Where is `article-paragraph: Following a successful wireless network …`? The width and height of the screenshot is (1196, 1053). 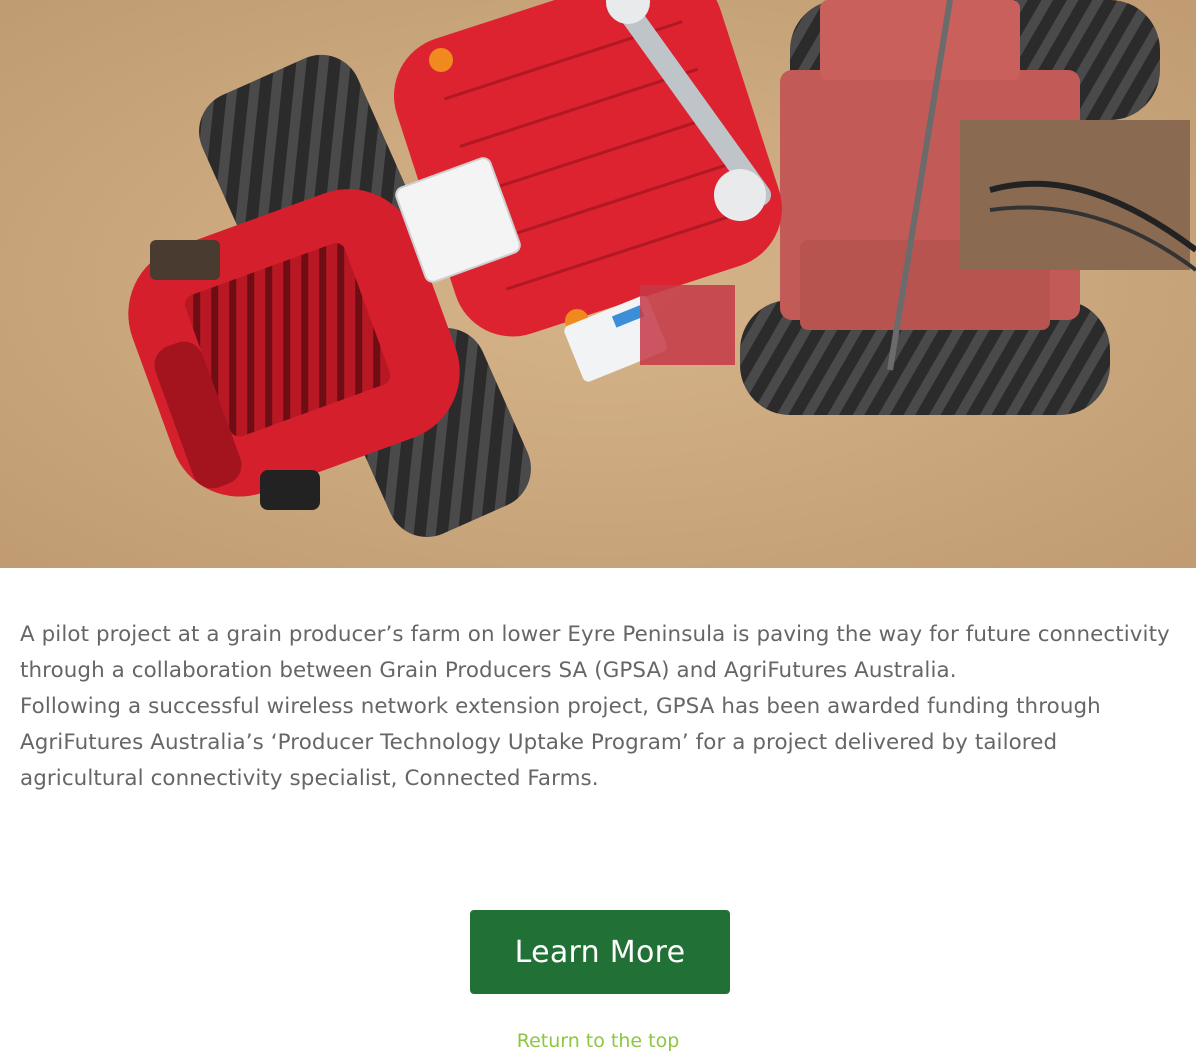
article-paragraph: Following a successful wireless network … is located at coordinates (560, 742).